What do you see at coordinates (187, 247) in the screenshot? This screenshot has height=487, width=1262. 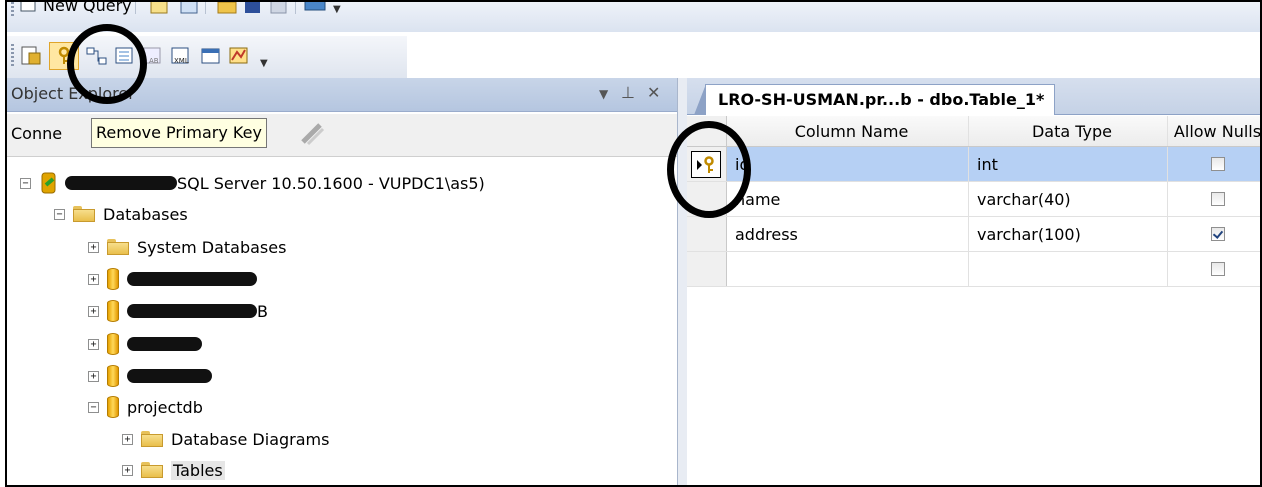 I see `tree-node-system-databases: + System Databases` at bounding box center [187, 247].